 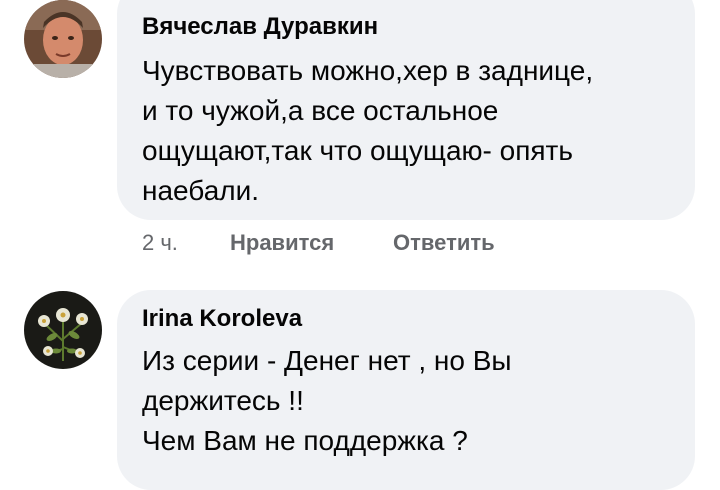 I want to click on comment-timestamp: 2 ч., so click(x=160, y=243).